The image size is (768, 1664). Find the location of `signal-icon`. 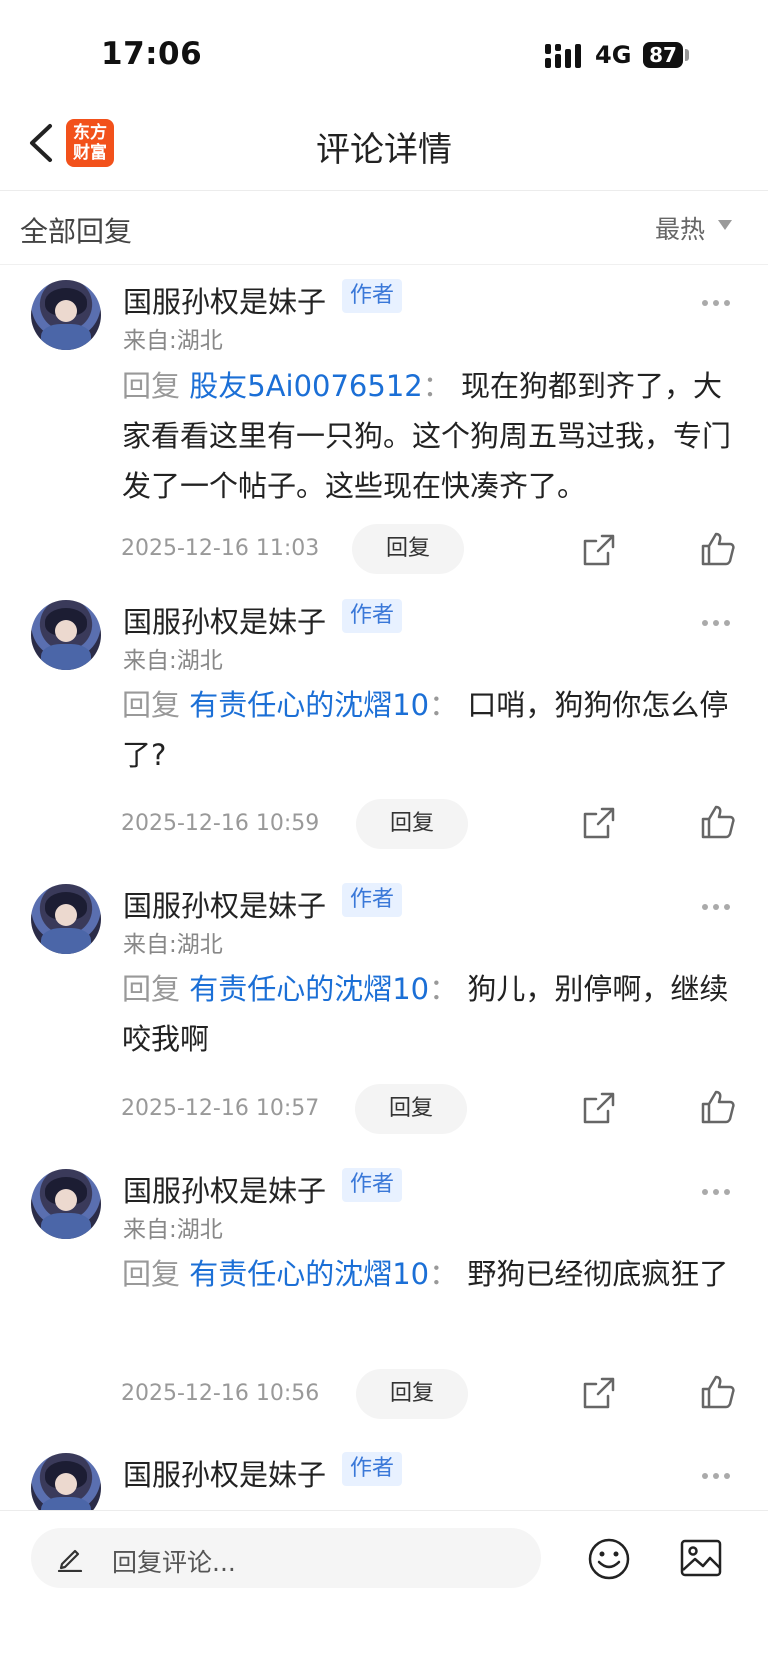

signal-icon is located at coordinates (563, 56).